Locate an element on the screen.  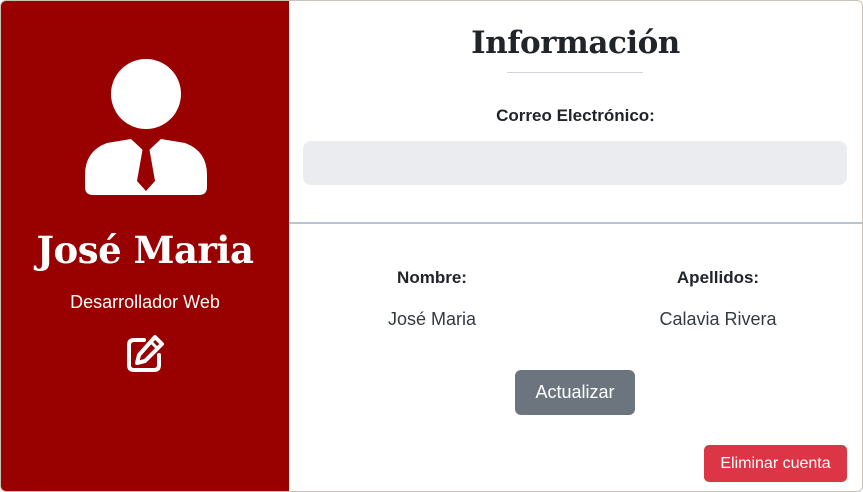
update-button: Actualizar is located at coordinates (575, 392).